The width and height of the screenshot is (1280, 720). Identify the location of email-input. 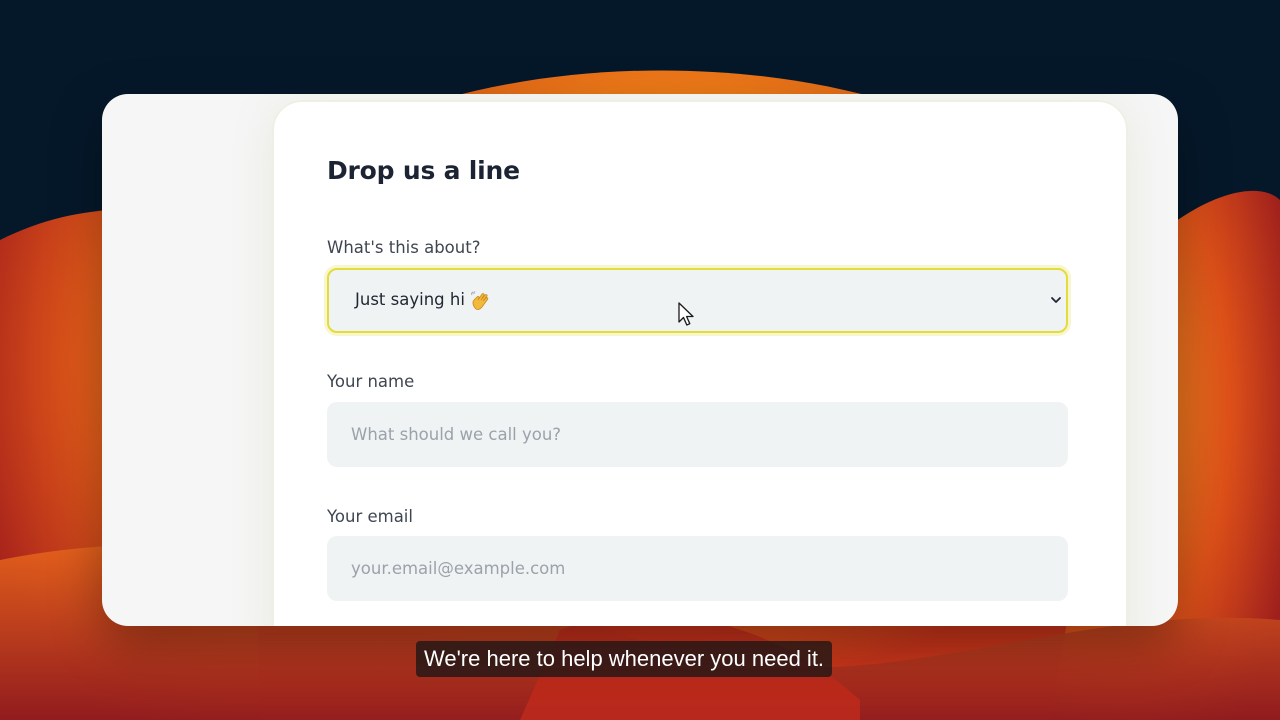
(697, 568).